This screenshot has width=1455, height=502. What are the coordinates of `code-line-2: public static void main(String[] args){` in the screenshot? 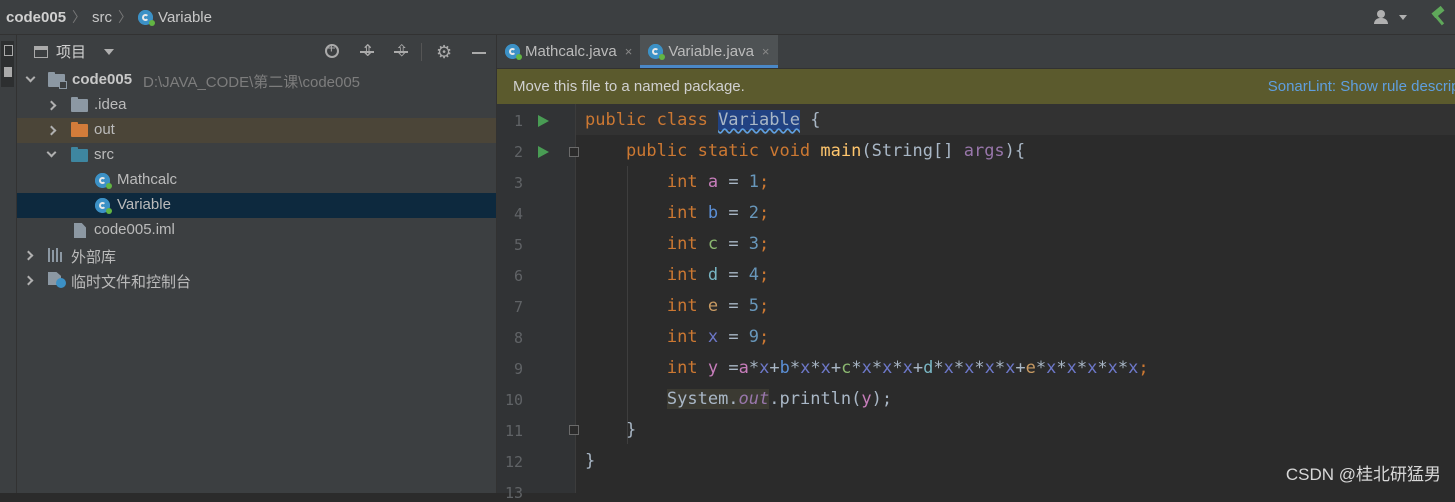 It's located at (805, 151).